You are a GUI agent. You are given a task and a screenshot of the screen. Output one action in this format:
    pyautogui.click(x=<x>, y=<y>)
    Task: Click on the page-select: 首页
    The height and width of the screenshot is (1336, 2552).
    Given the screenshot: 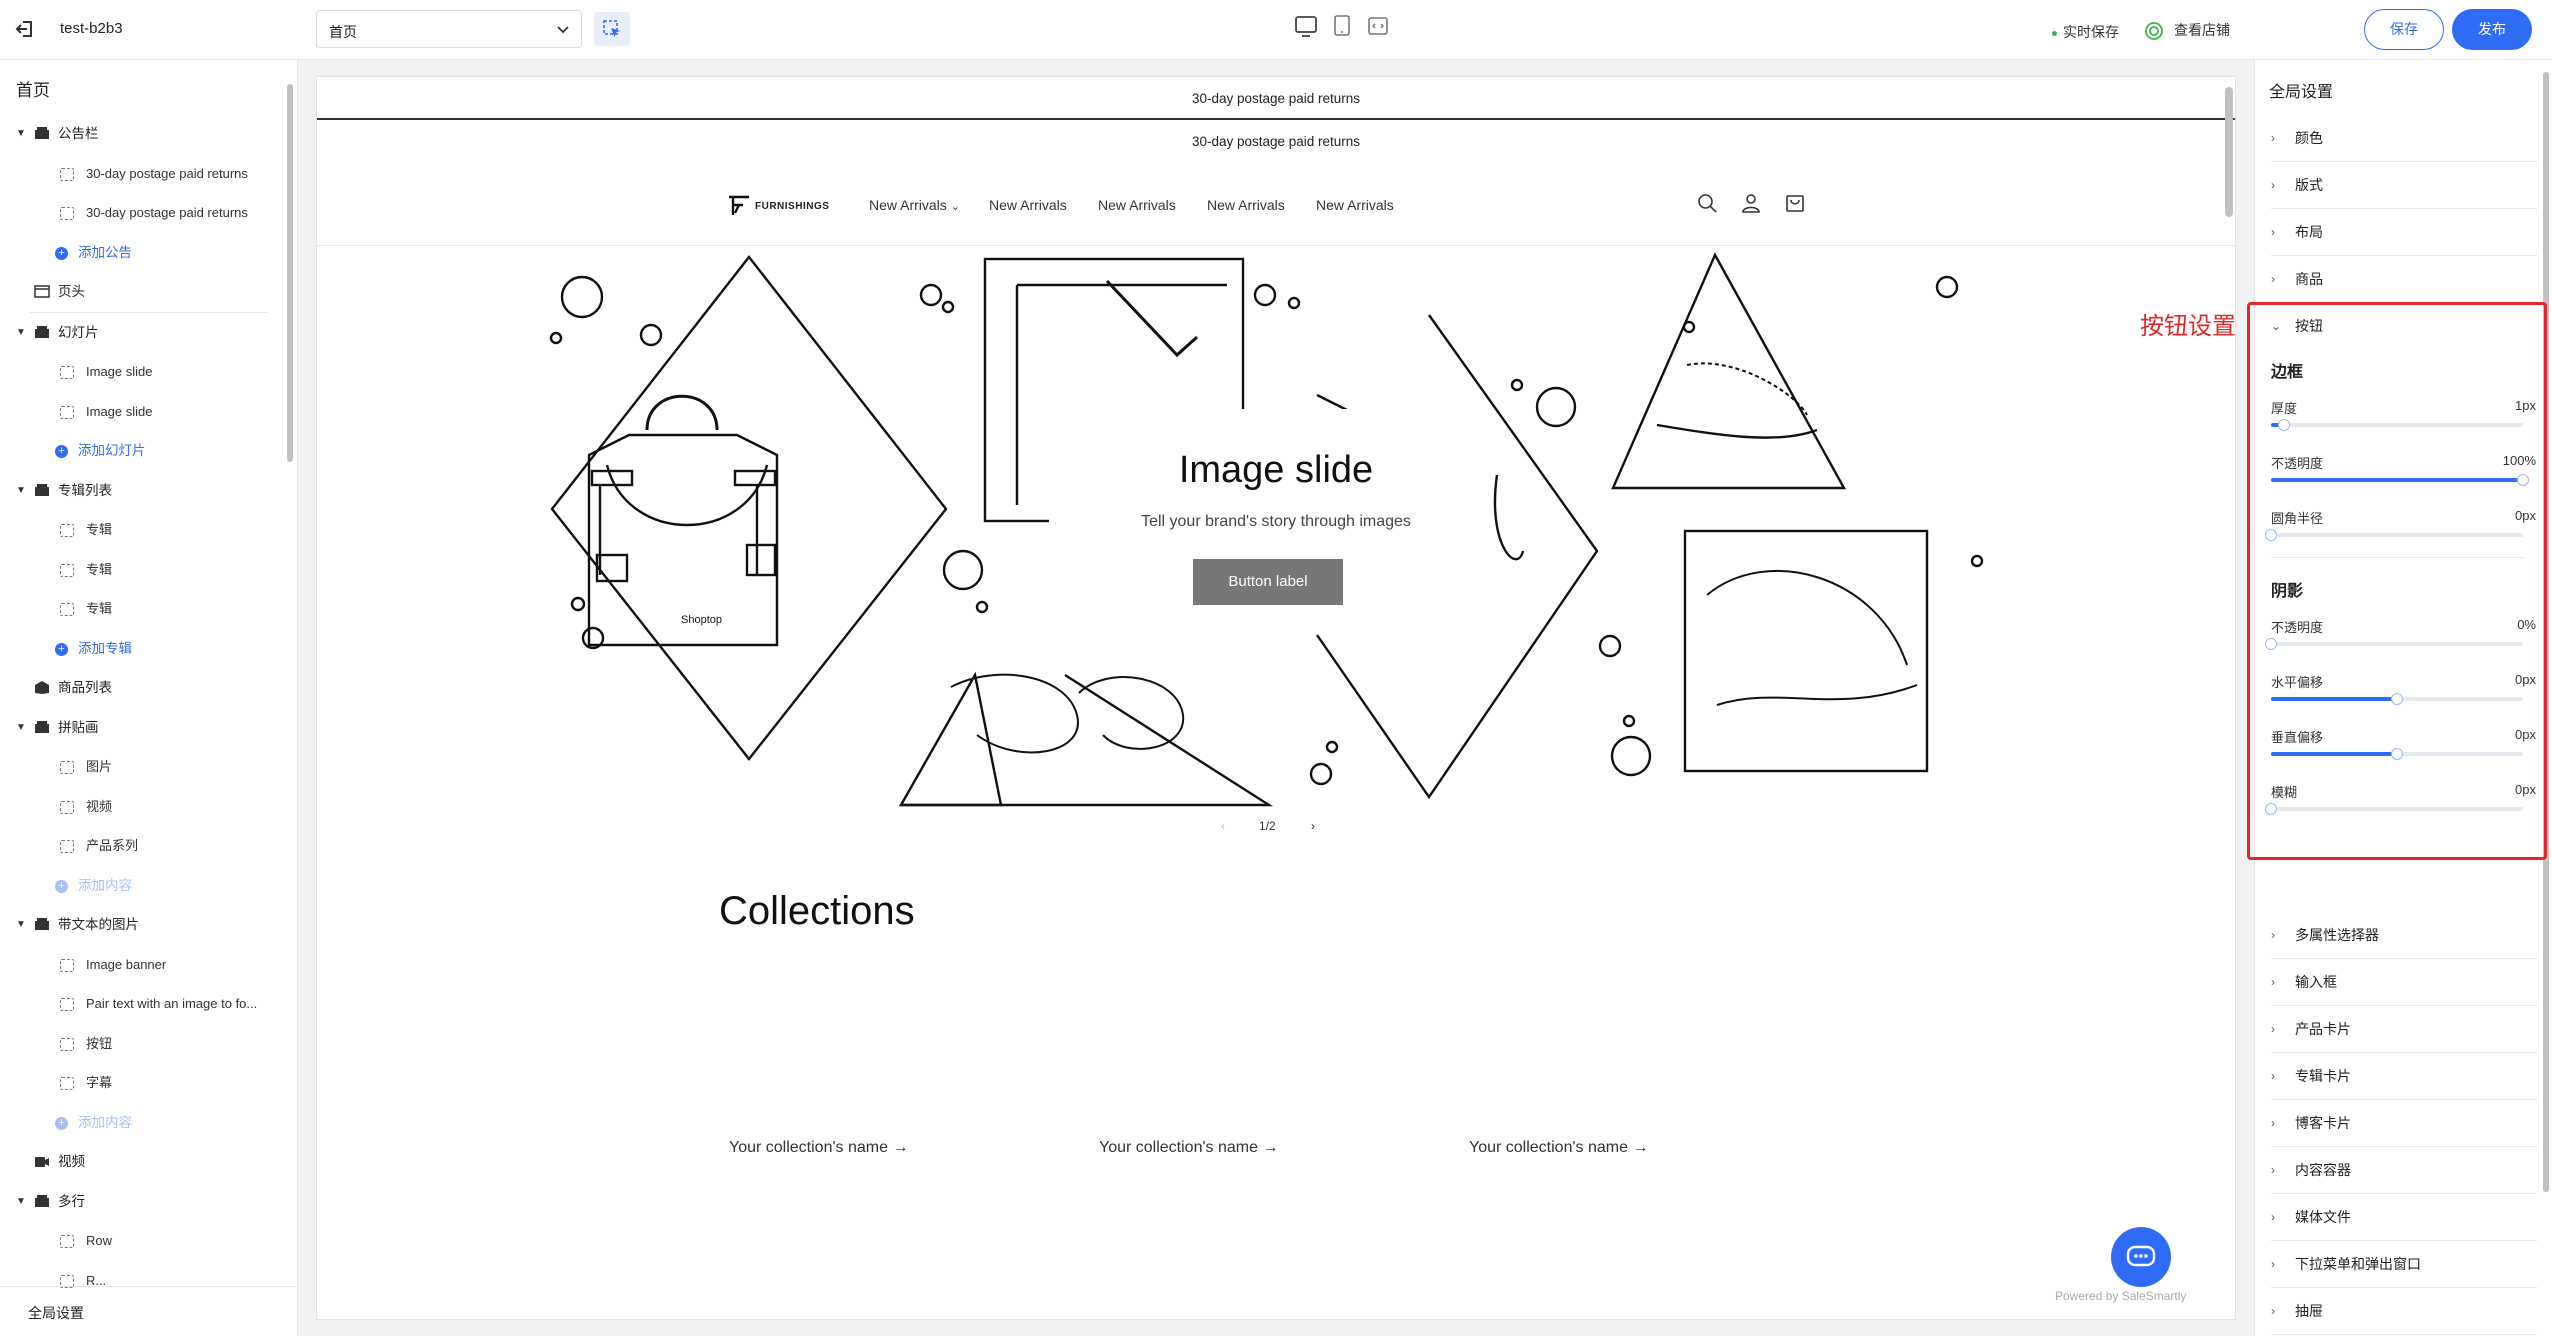 What is the action you would take?
    pyautogui.click(x=449, y=29)
    